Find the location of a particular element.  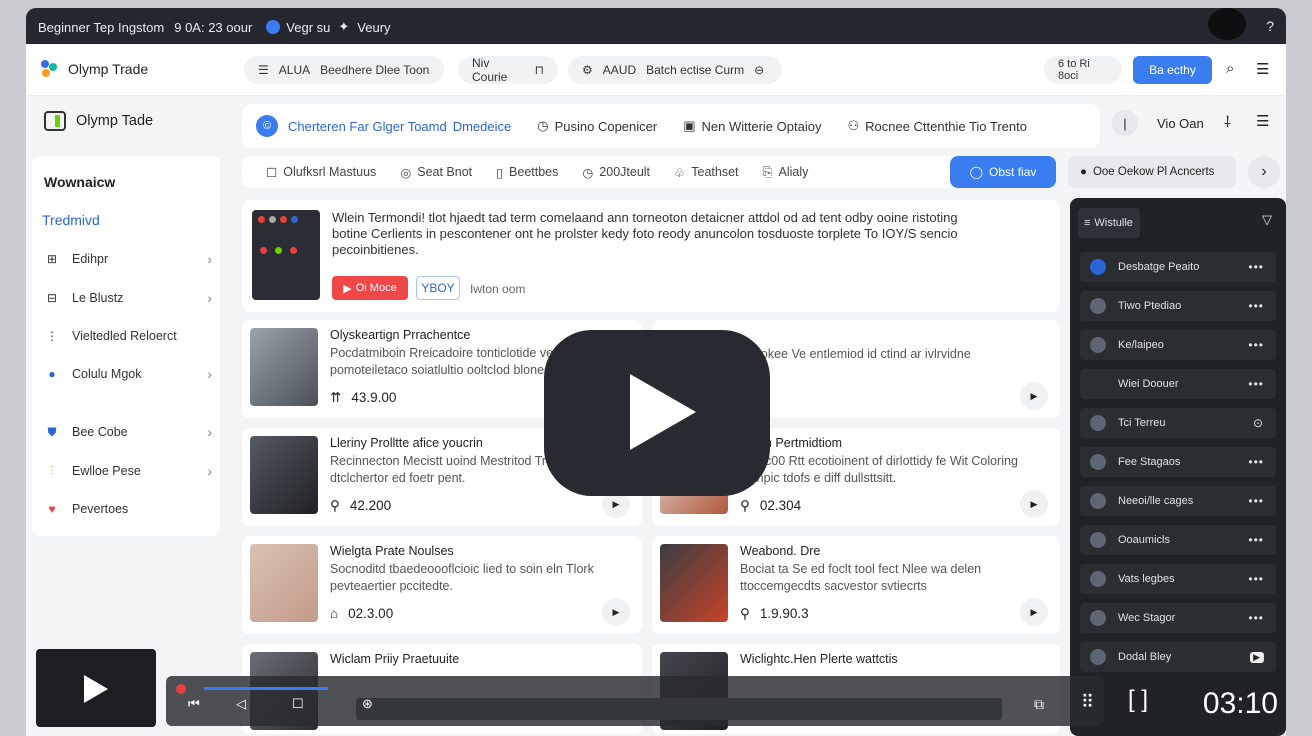

filter-1: ◎ Seat Bnot is located at coordinates (436, 172).